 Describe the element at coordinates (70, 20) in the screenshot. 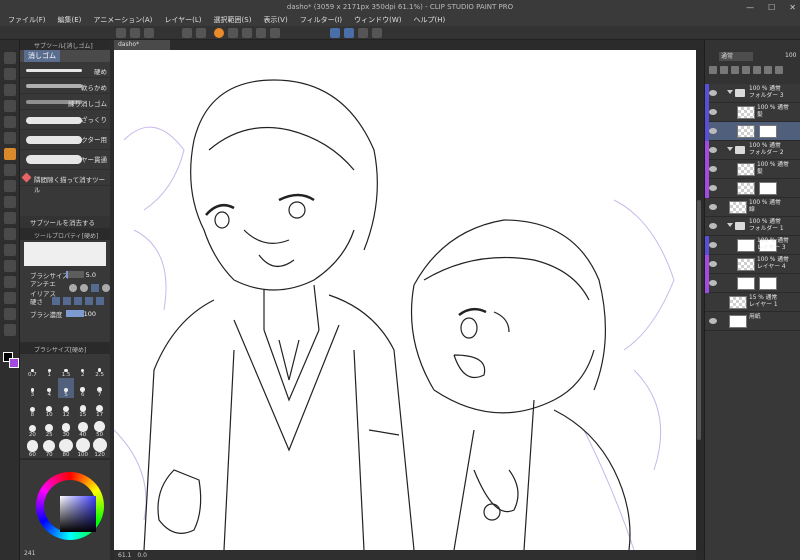

I see `menu-edit: 編集(E)` at that location.